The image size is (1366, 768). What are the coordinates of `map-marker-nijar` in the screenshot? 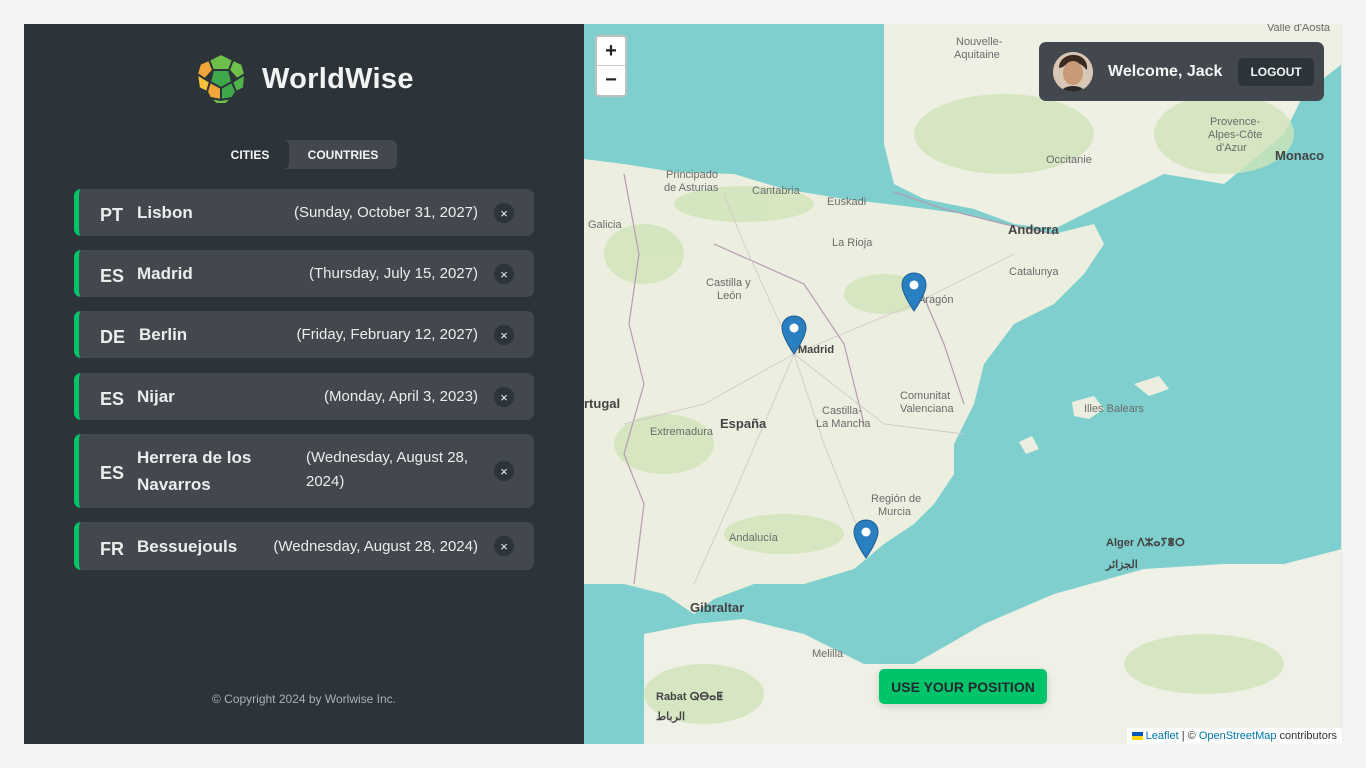 It's located at (866, 539).